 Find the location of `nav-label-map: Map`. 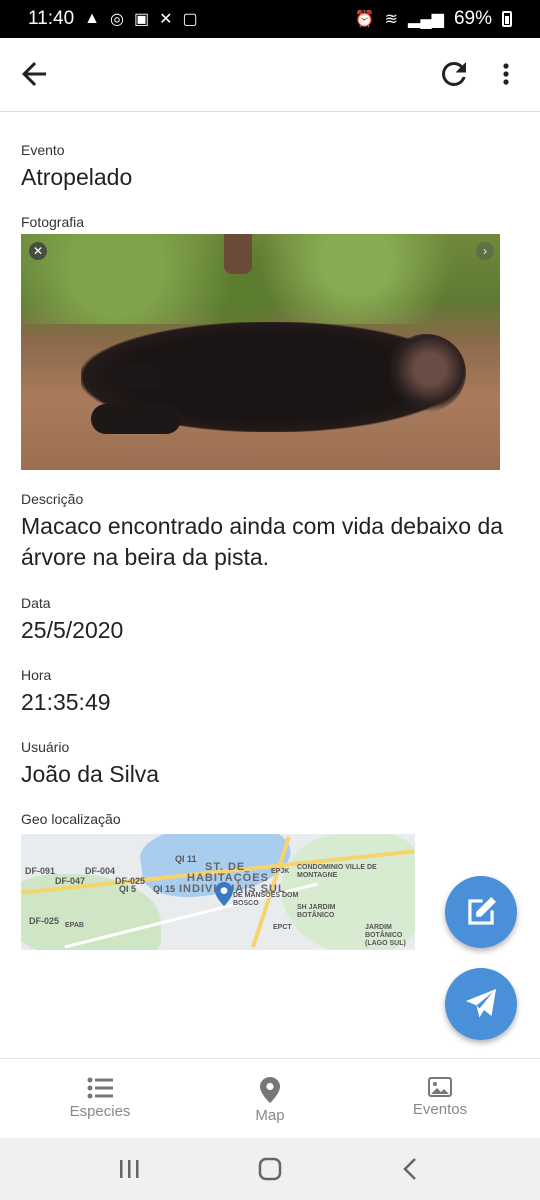

nav-label-map: Map is located at coordinates (270, 1115).